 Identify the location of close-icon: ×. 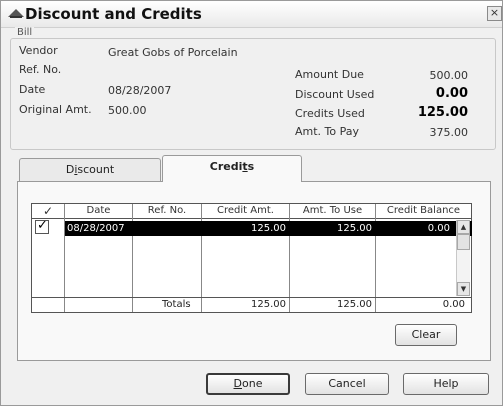
(494, 12).